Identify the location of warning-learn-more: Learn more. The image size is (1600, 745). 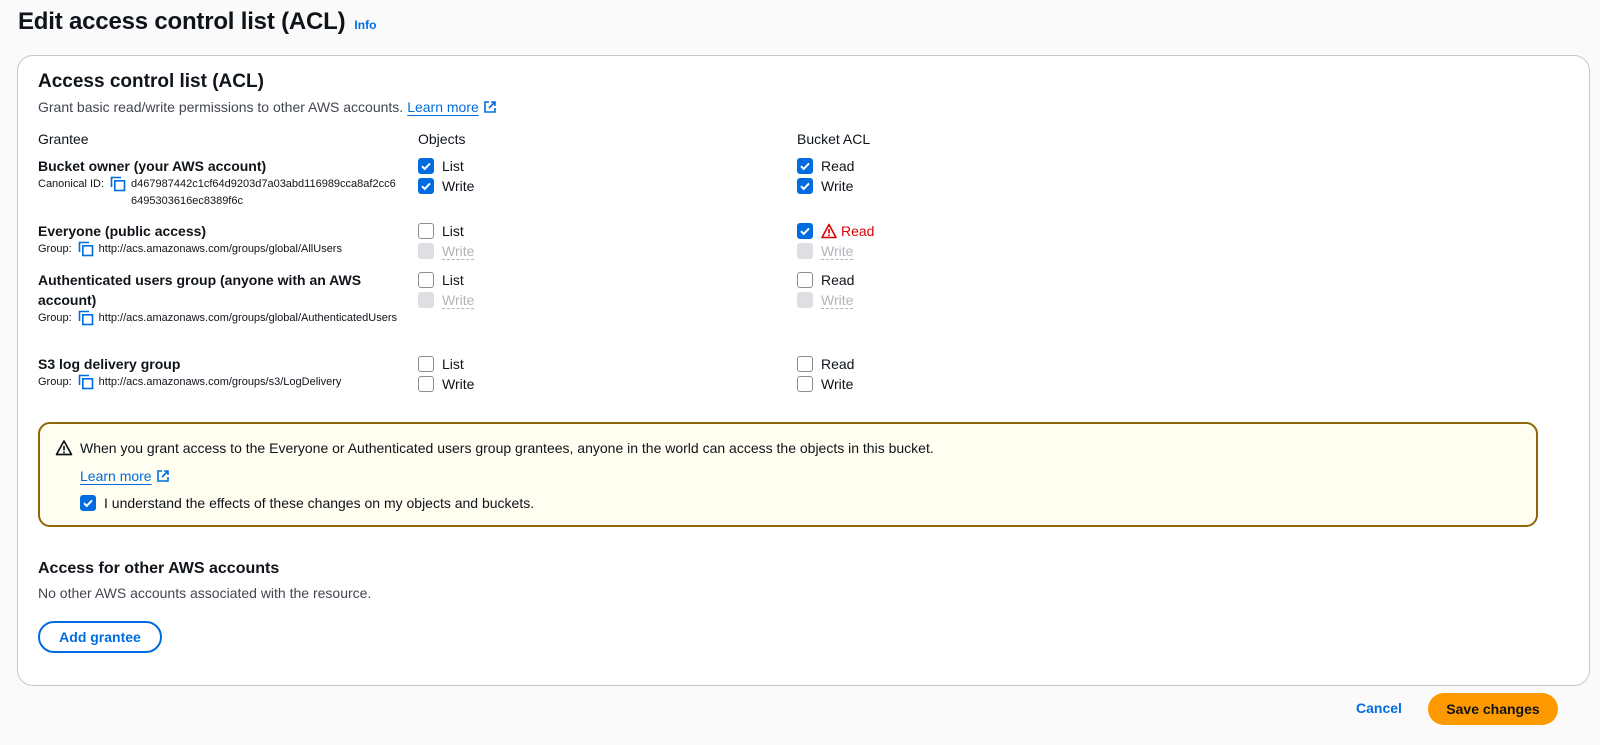
(124, 476).